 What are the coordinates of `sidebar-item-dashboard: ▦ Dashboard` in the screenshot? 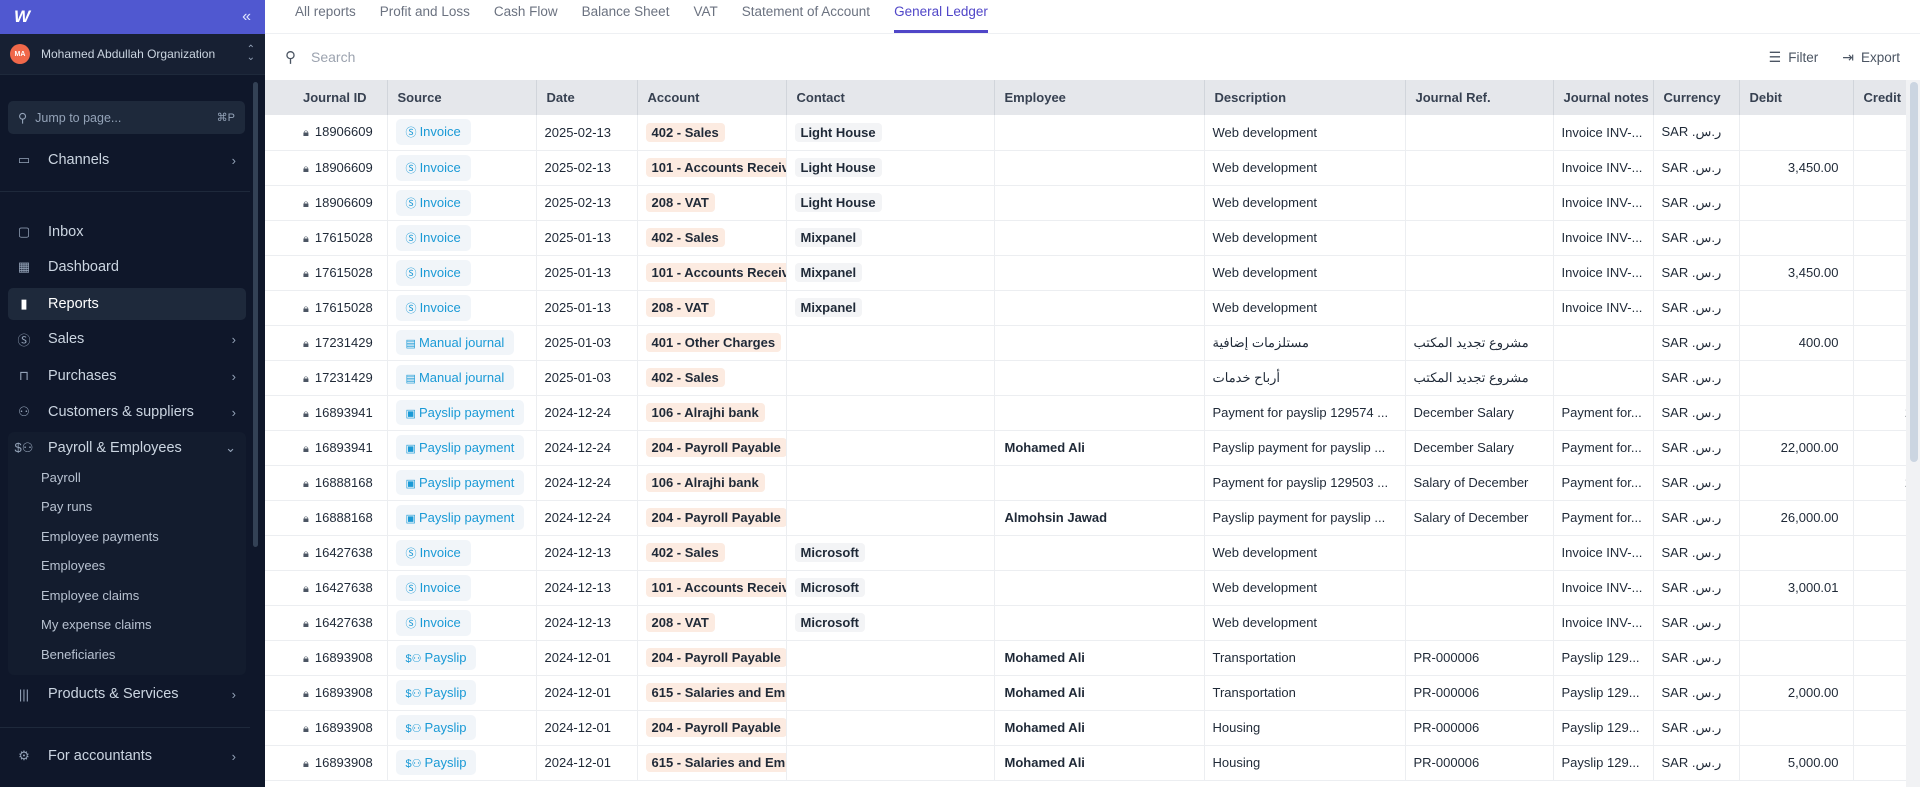 It's located at (127, 267).